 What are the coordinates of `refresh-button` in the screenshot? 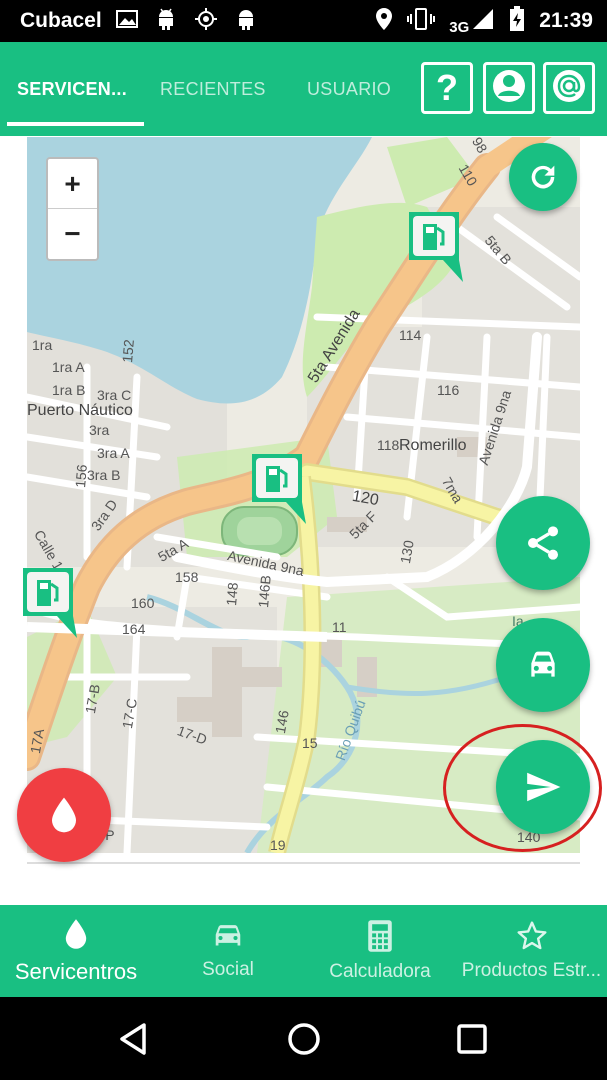 It's located at (543, 177).